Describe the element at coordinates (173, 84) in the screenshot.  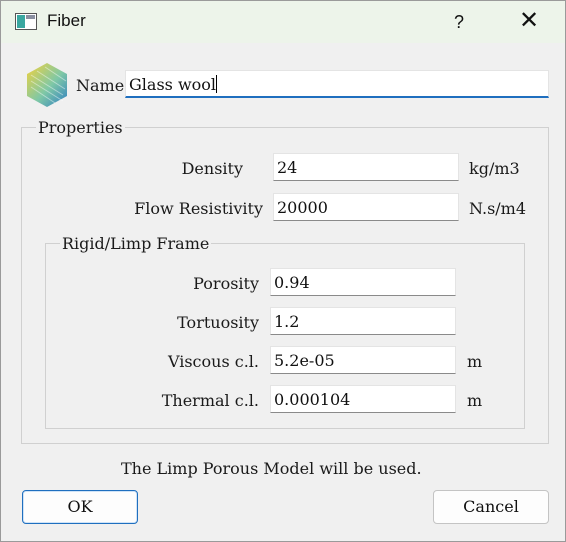
I see `name-value: Glass wool` at that location.